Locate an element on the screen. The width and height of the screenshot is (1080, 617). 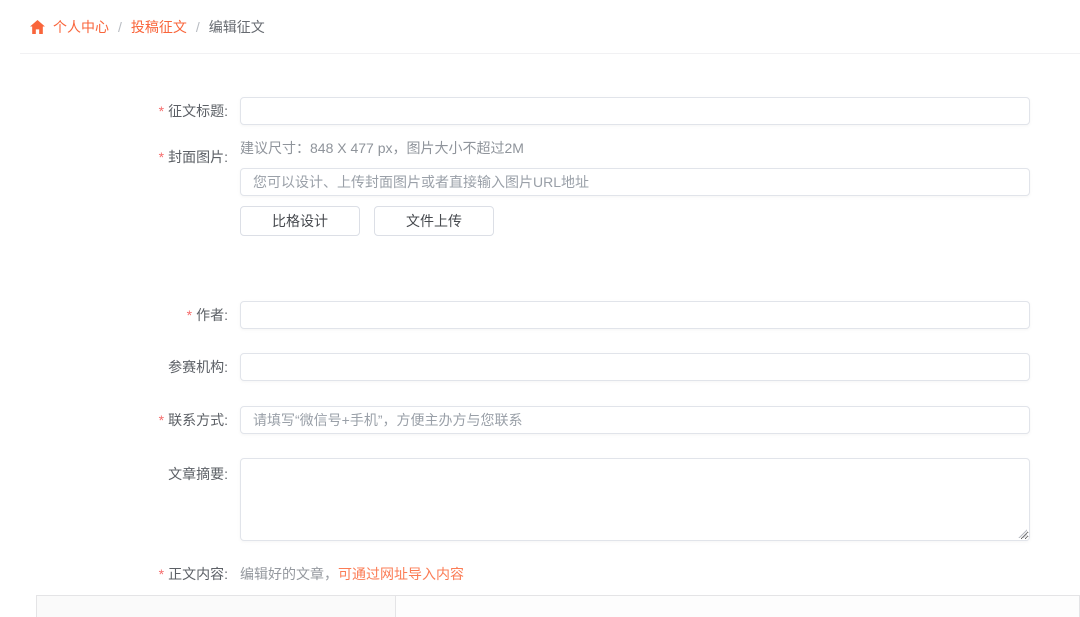
contact-input is located at coordinates (635, 420).